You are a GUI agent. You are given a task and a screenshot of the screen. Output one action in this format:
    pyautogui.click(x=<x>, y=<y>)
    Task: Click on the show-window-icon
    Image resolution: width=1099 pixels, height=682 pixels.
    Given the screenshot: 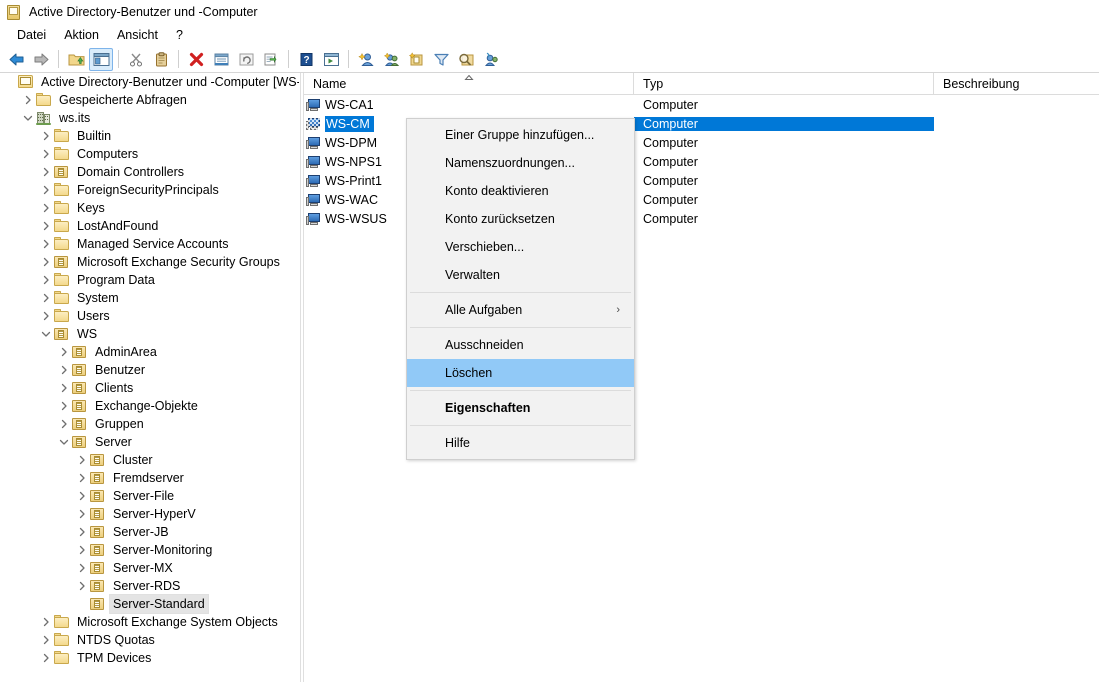 What is the action you would take?
    pyautogui.click(x=331, y=59)
    